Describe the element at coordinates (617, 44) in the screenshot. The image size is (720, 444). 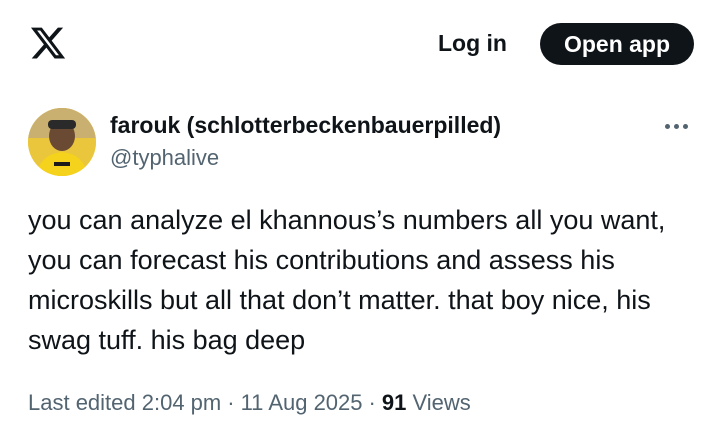
I see `open-app-button: Open app` at that location.